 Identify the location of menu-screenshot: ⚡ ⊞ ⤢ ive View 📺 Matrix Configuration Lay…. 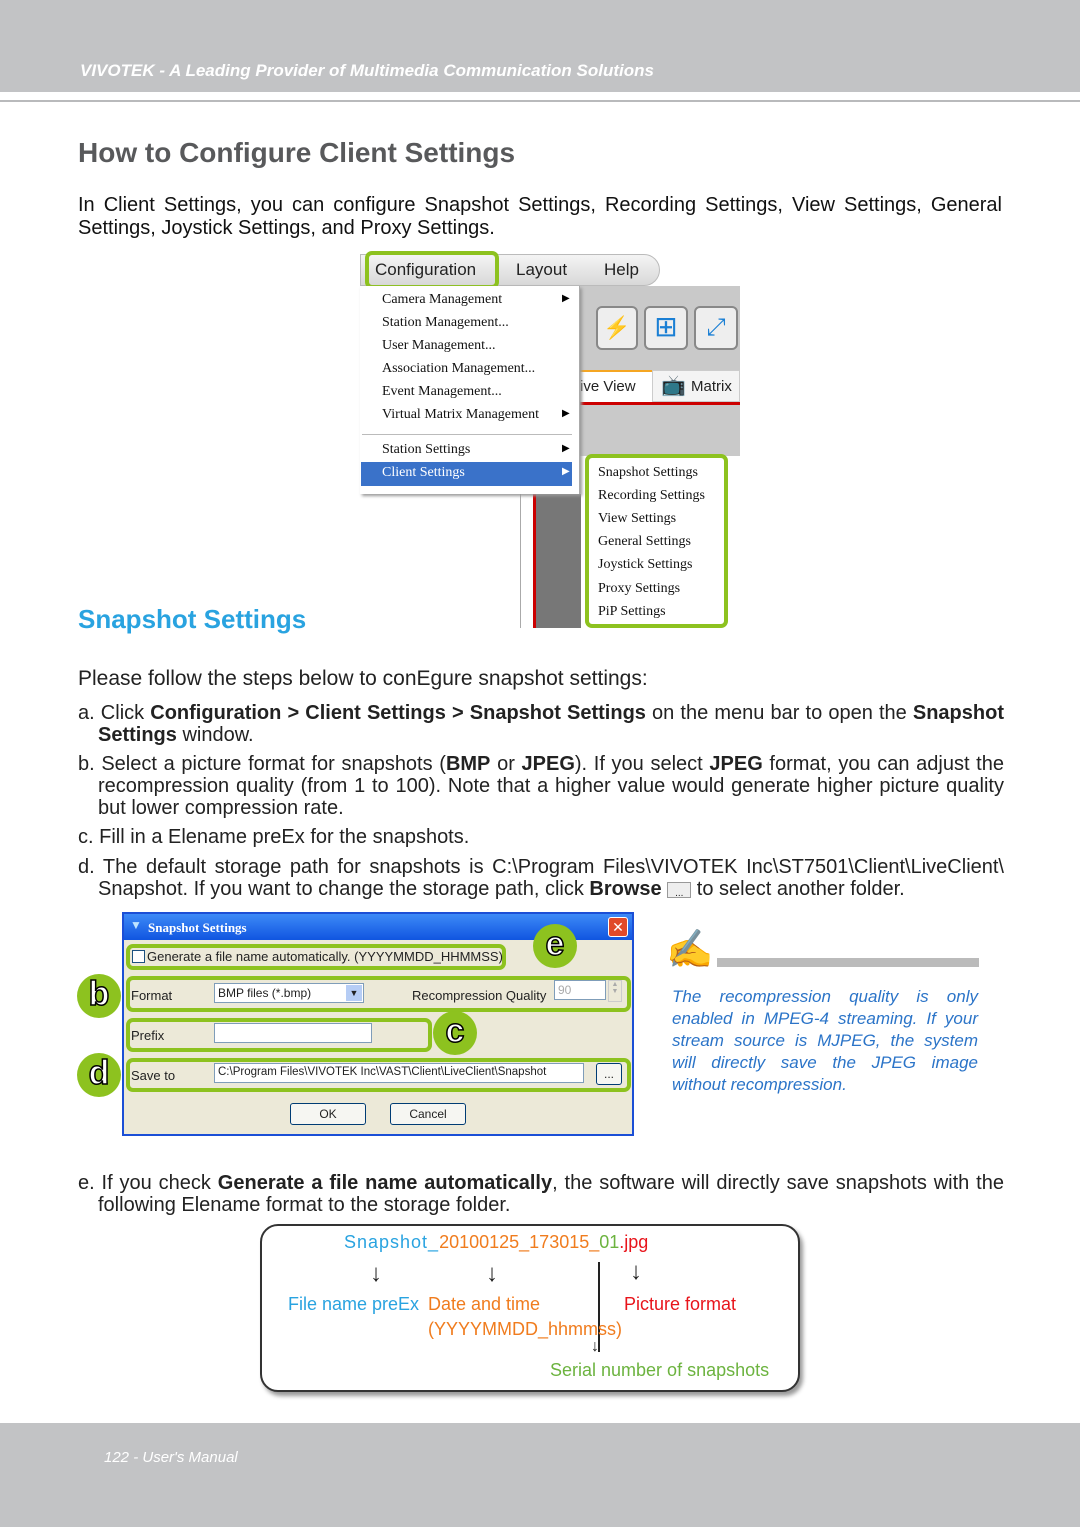
(550, 440).